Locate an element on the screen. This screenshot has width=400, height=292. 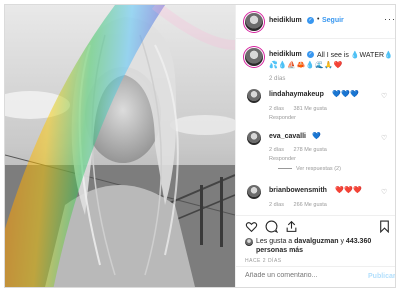
heart-icon is located at coordinates (251, 226).